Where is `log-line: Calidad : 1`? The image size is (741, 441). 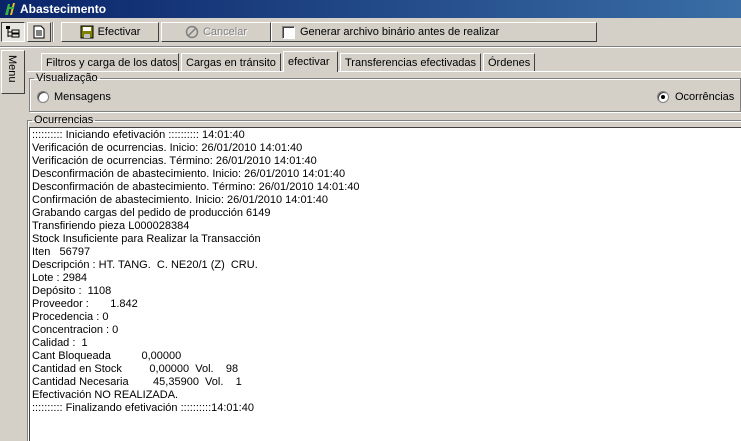 log-line: Calidad : 1 is located at coordinates (60, 343).